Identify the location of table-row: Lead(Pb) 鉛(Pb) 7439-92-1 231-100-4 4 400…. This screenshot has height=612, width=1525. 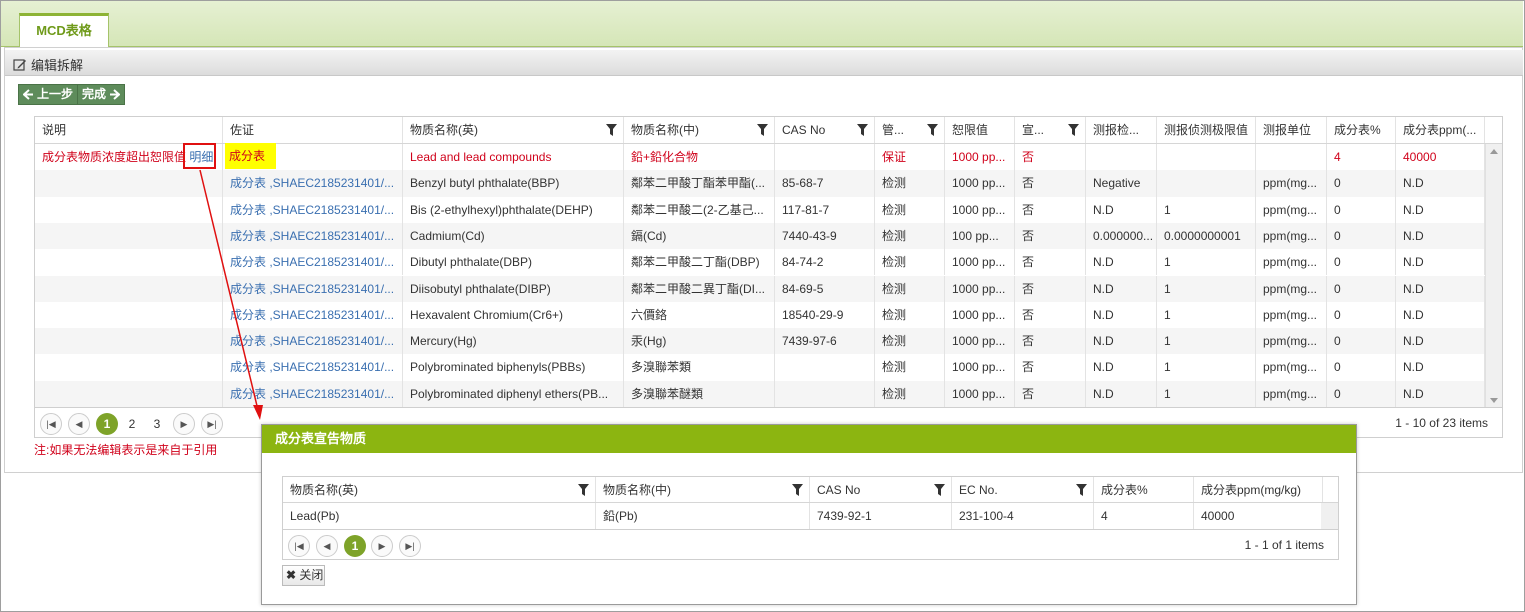
(803, 516).